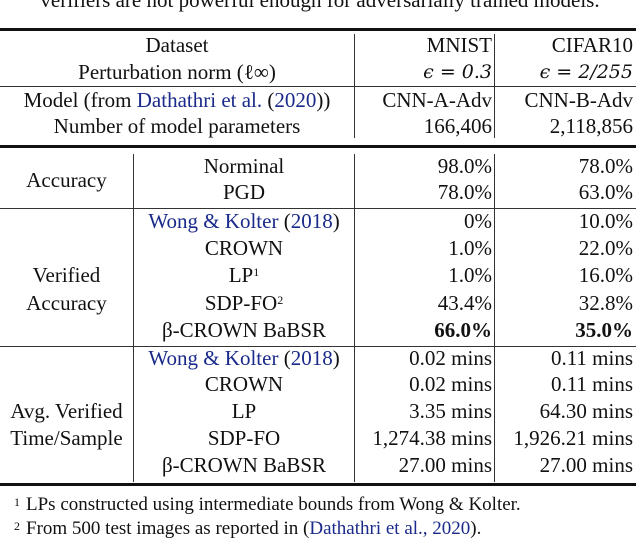 Image resolution: width=640 pixels, height=546 pixels. I want to click on footnote-text-suffix: )., so click(476, 528).